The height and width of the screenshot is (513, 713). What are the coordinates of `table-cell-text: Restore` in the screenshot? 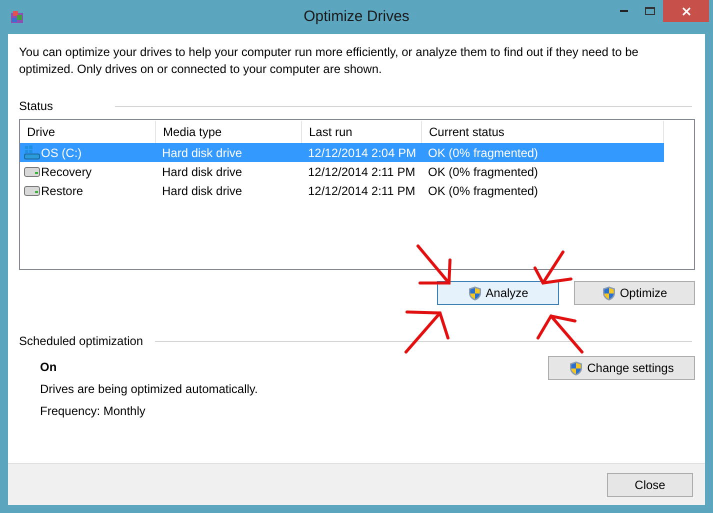 It's located at (62, 191).